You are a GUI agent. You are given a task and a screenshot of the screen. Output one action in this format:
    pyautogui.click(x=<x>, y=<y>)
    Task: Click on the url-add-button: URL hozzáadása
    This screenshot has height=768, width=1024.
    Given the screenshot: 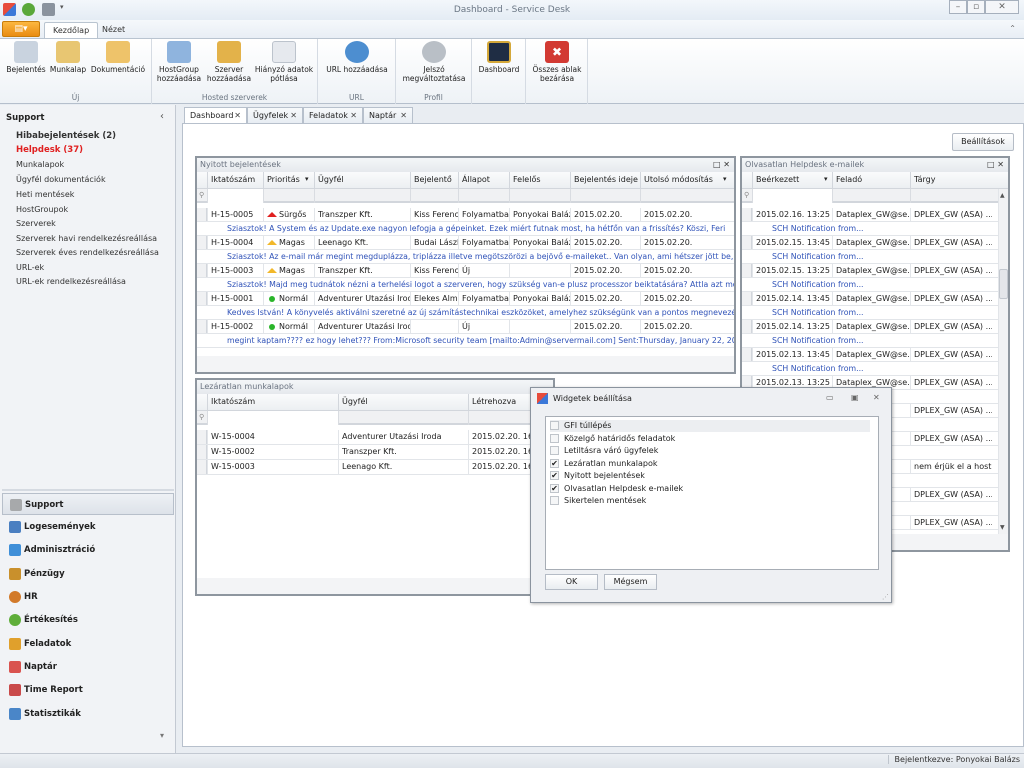 What is the action you would take?
    pyautogui.click(x=357, y=57)
    